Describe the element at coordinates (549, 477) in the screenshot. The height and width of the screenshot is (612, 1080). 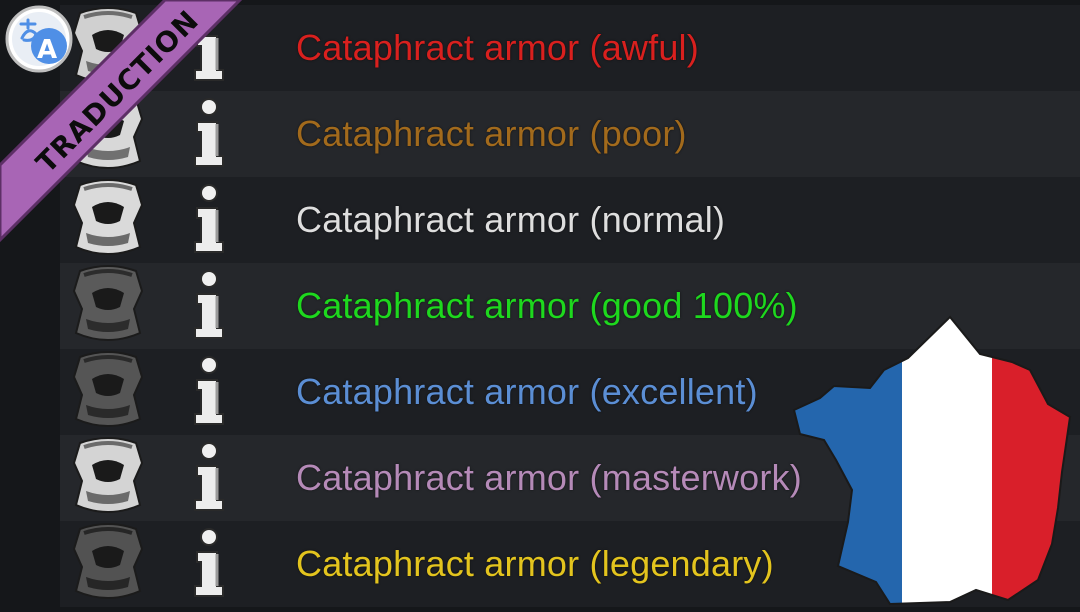
I see `item-label: Cataphract armor (masterwork)` at that location.